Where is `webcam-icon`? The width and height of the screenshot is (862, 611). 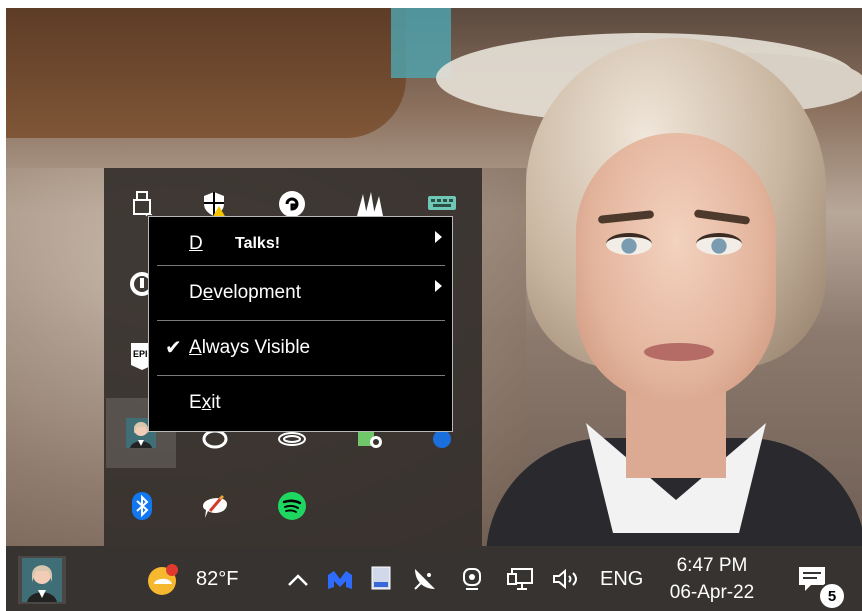
webcam-icon is located at coordinates (472, 579).